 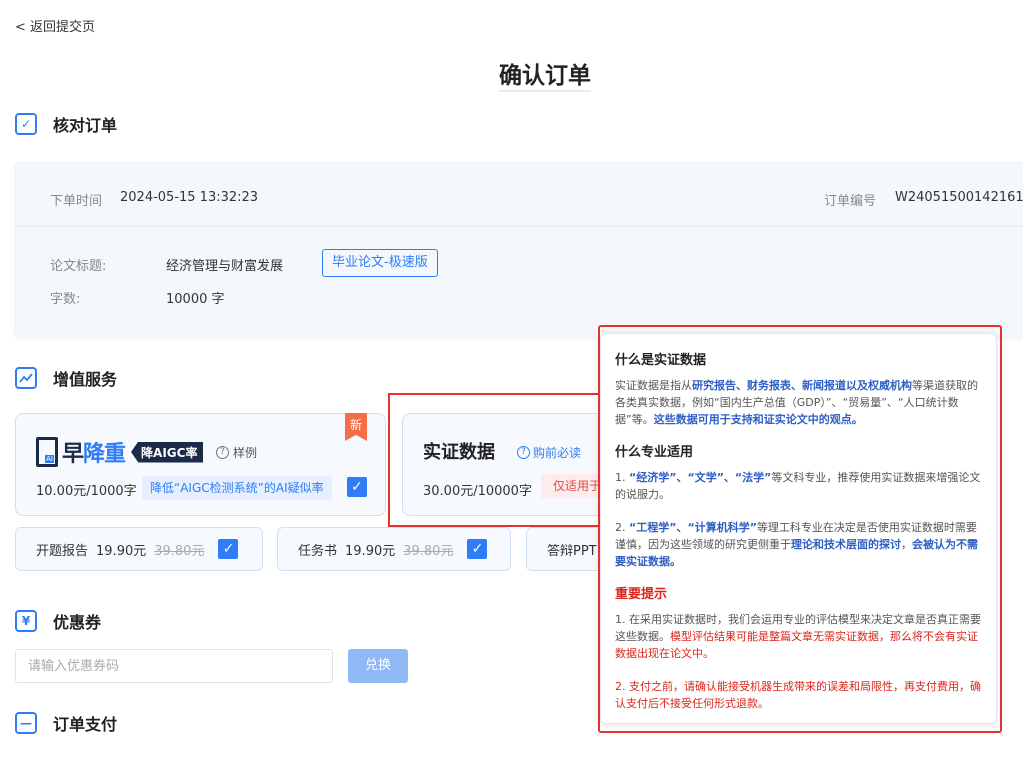 I want to click on section-verify-title: 核对订单, so click(x=85, y=125).